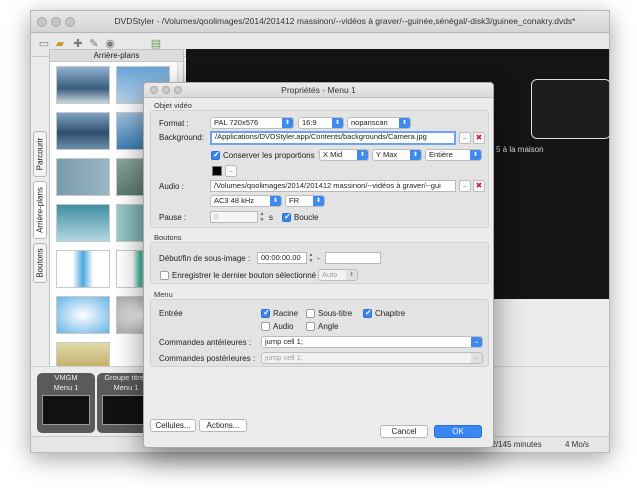 The width and height of the screenshot is (637, 493). Describe the element at coordinates (269, 155) in the screenshot. I see `keep-ratio-label: Conserver les proportions` at that location.